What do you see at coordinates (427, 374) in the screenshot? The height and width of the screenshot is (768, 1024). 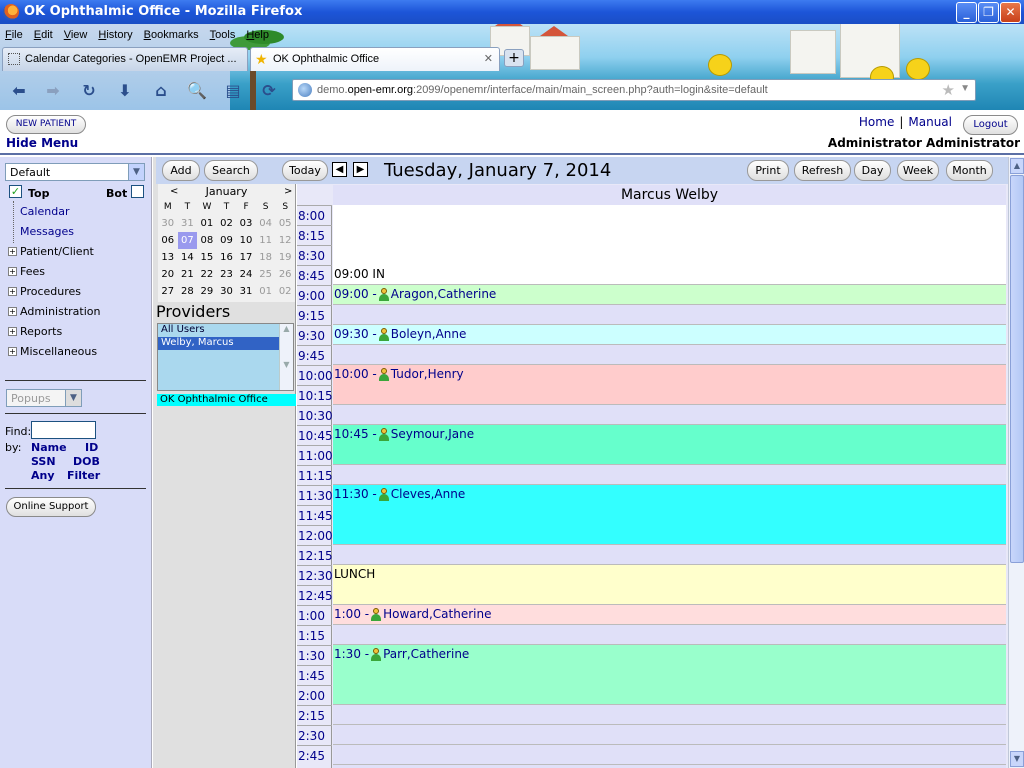 I see `patient-name: Tudor,Henry` at bounding box center [427, 374].